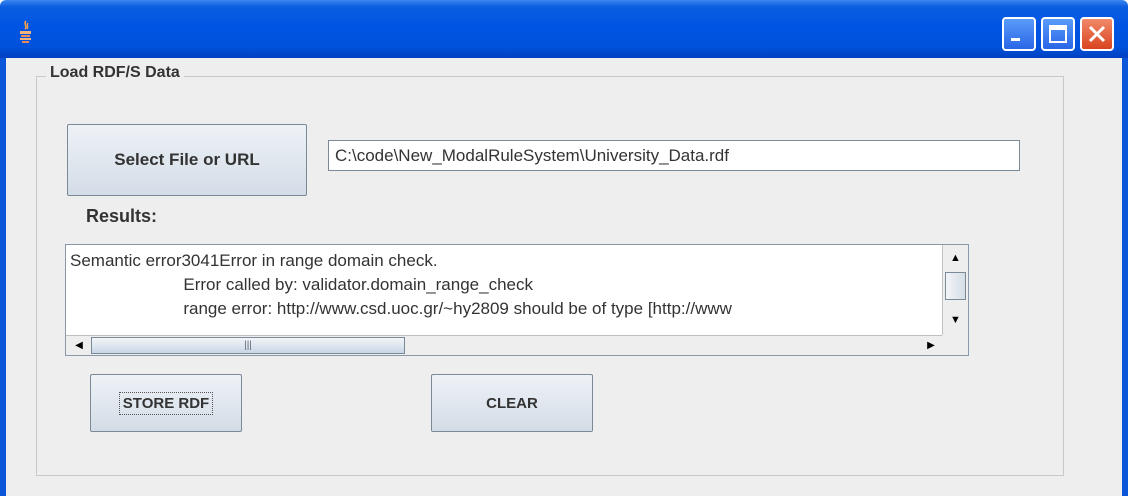  Describe the element at coordinates (931, 345) in the screenshot. I see `scroll-right-arrow-icon: ▶` at that location.